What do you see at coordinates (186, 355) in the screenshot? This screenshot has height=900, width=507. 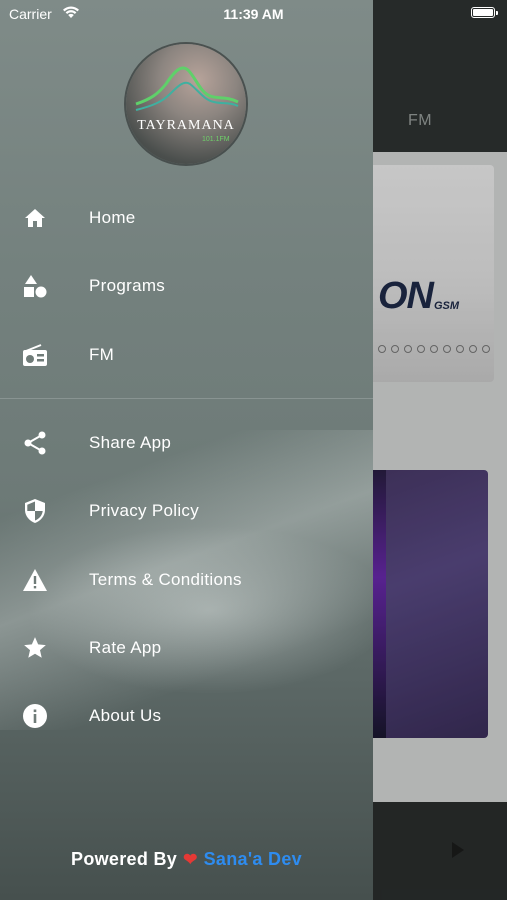 I see `menu-item-fm: FM` at bounding box center [186, 355].